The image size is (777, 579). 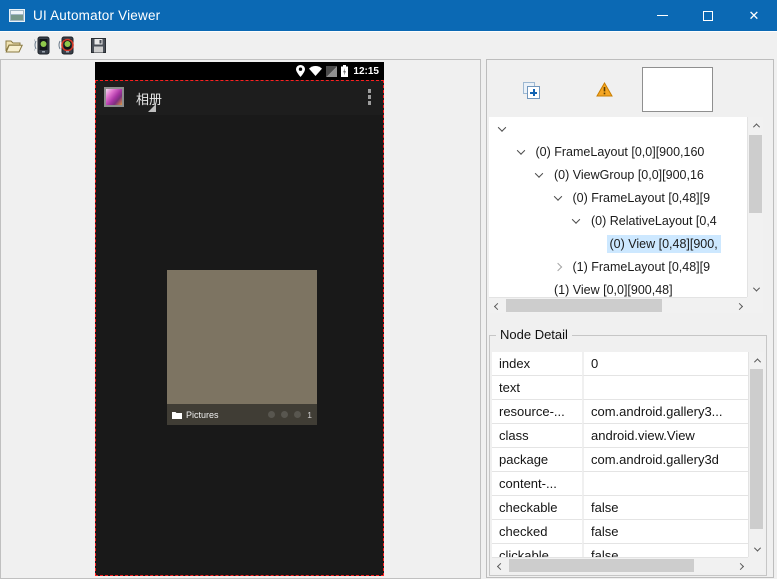 I want to click on tree-node-2: (0) ViewGroup [0,0][900,16, so click(x=618, y=174).